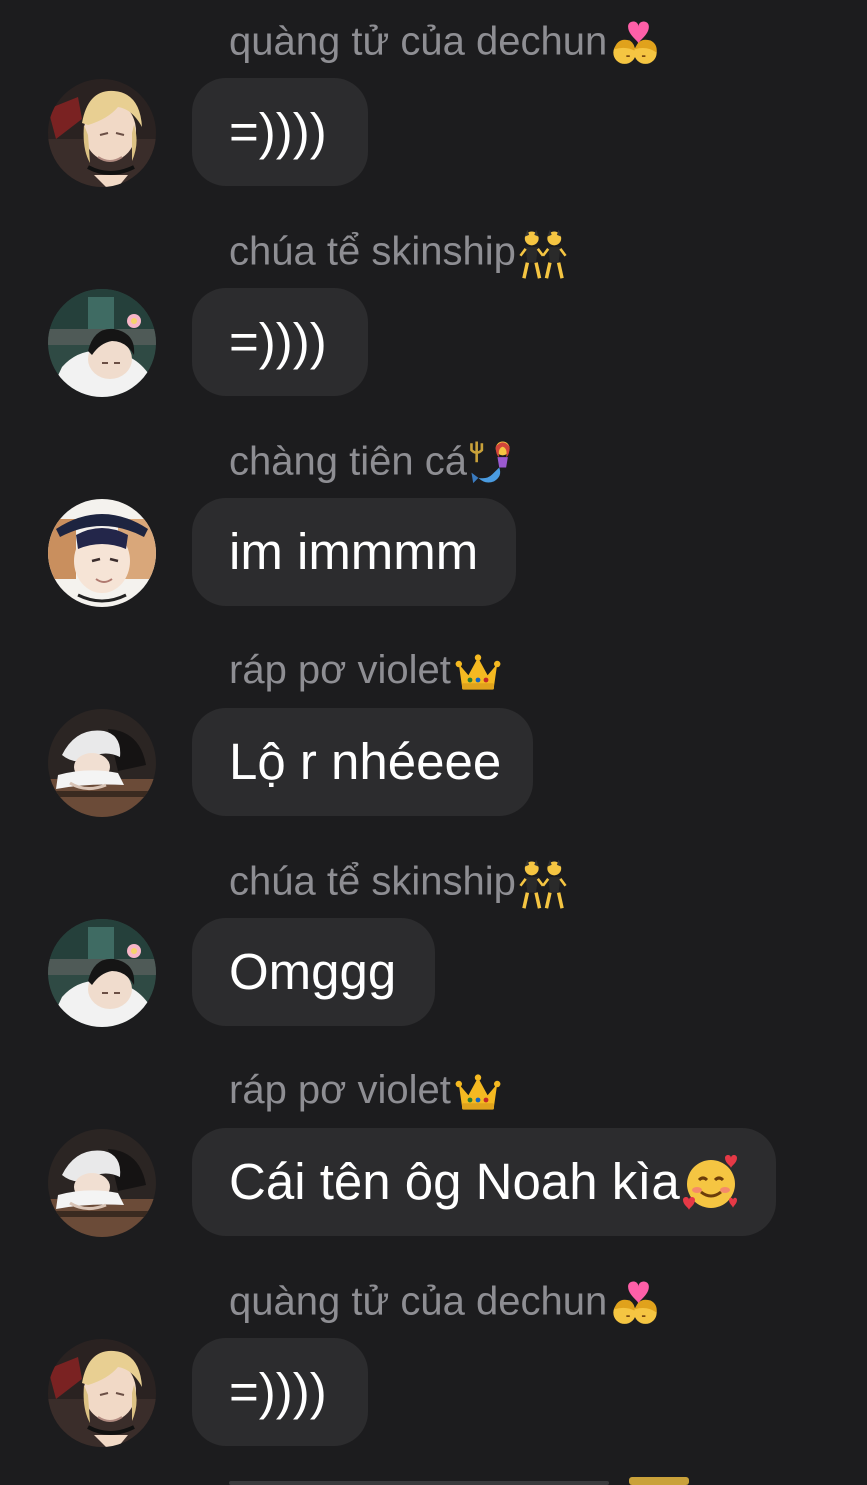  I want to click on message-text: im immmm, so click(354, 551).